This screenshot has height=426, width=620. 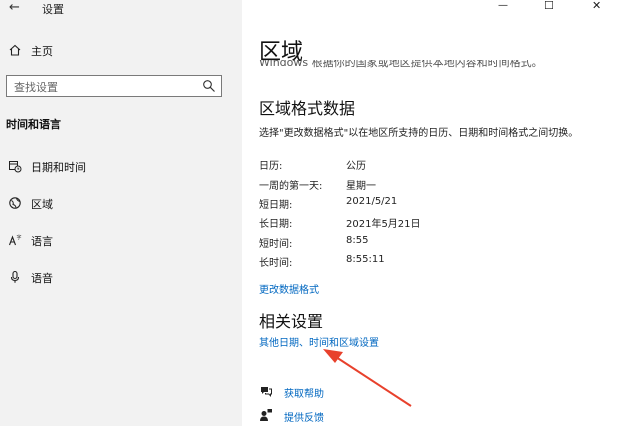 What do you see at coordinates (291, 186) in the screenshot?
I see `first-day-label: 一周的第一天:` at bounding box center [291, 186].